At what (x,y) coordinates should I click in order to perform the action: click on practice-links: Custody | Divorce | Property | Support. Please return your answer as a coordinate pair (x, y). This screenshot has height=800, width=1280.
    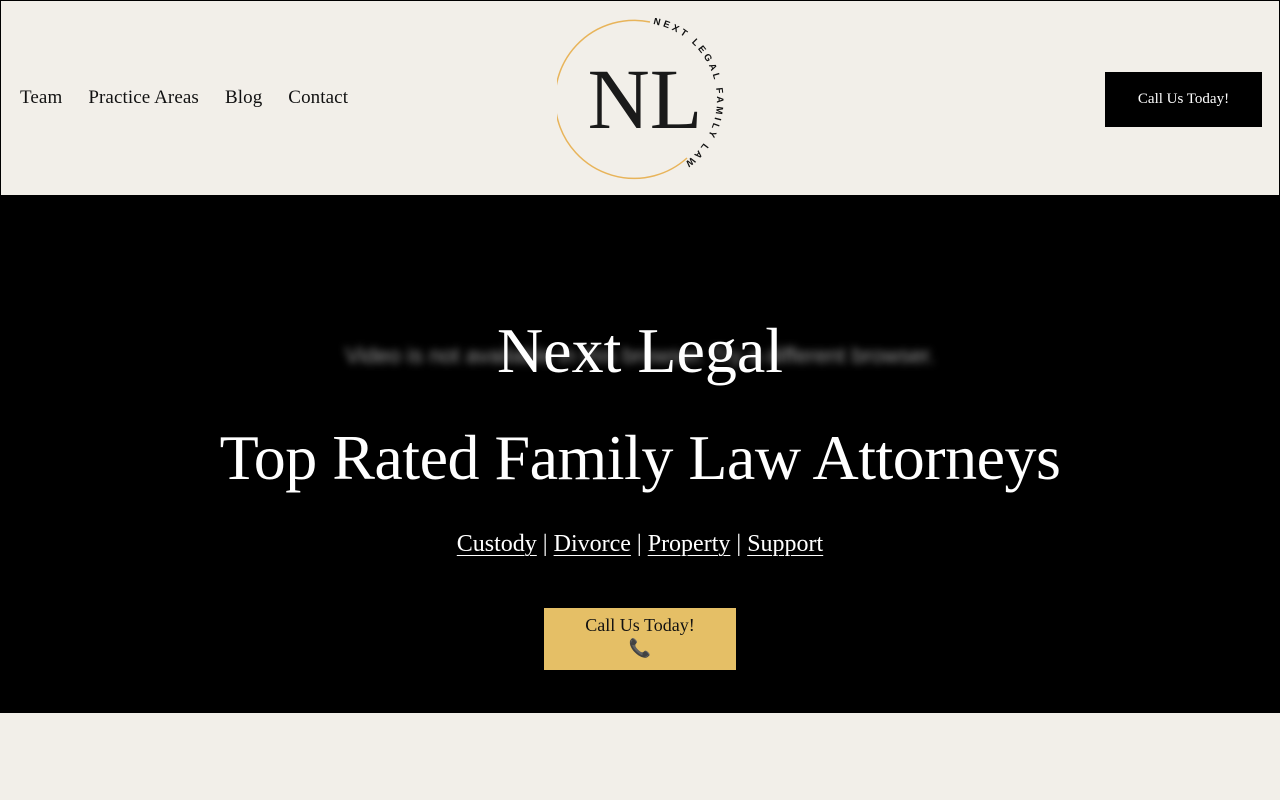
    Looking at the image, I should click on (640, 544).